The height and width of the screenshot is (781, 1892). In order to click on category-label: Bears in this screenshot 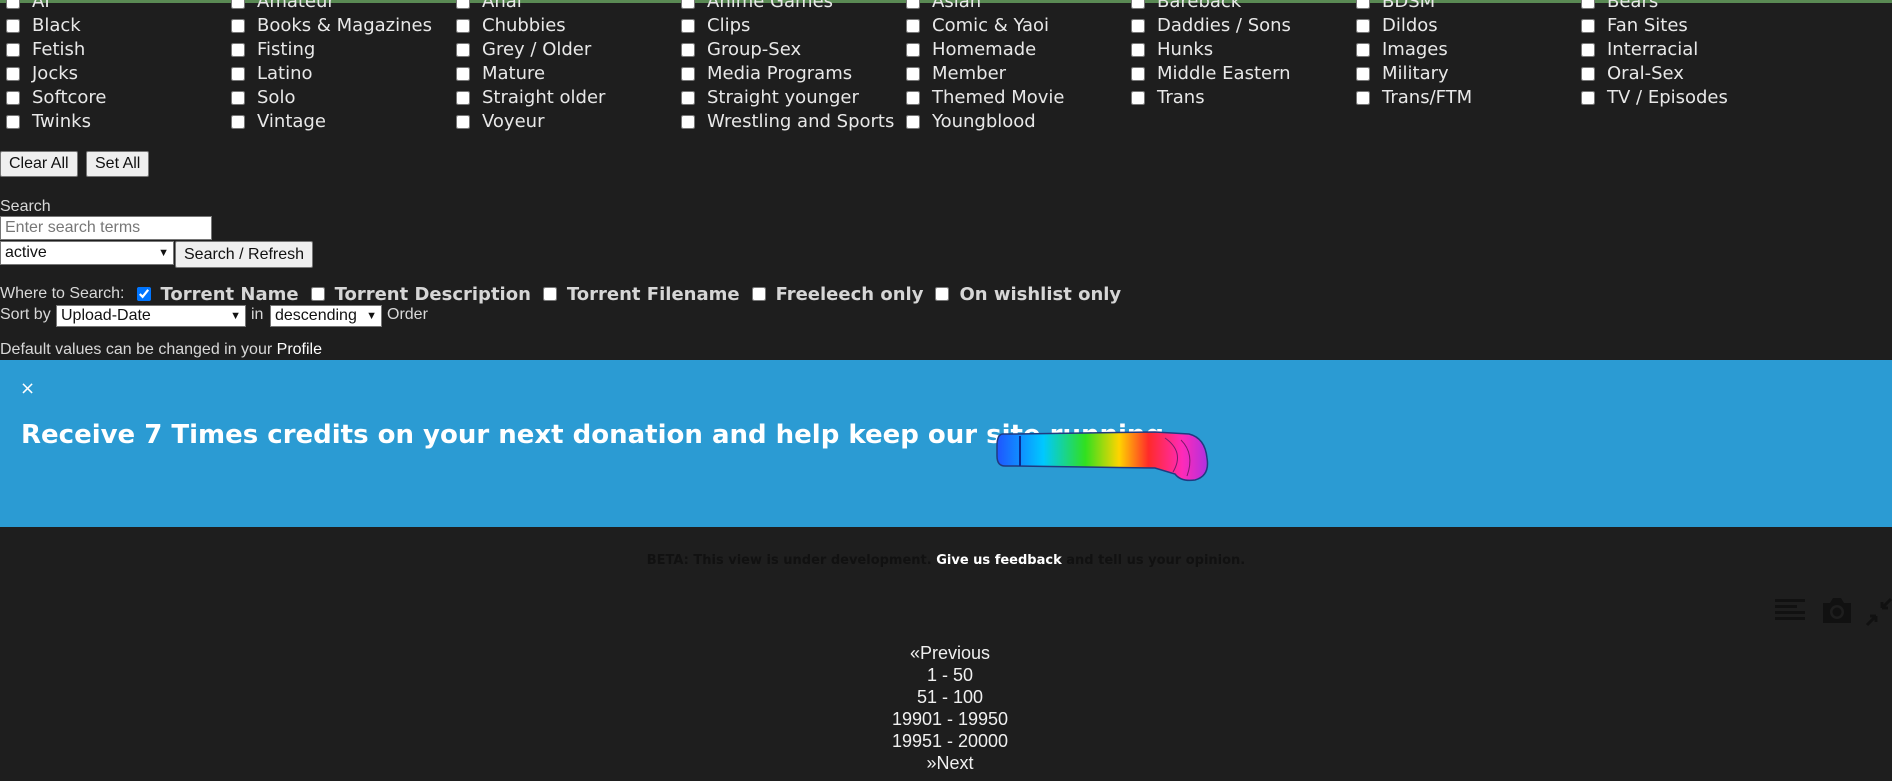, I will do `click(1633, 6)`.